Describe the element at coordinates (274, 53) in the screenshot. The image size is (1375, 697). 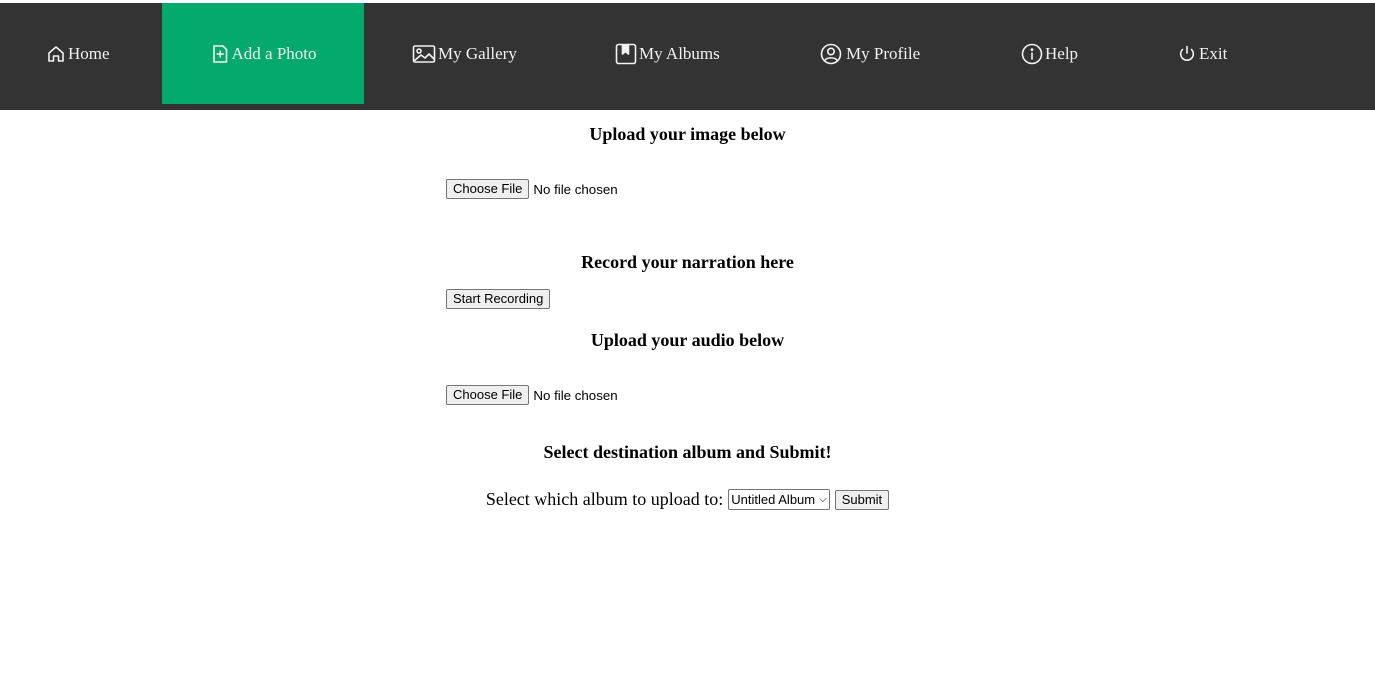
I see `nav-add-photo-label: Add a Photo` at that location.